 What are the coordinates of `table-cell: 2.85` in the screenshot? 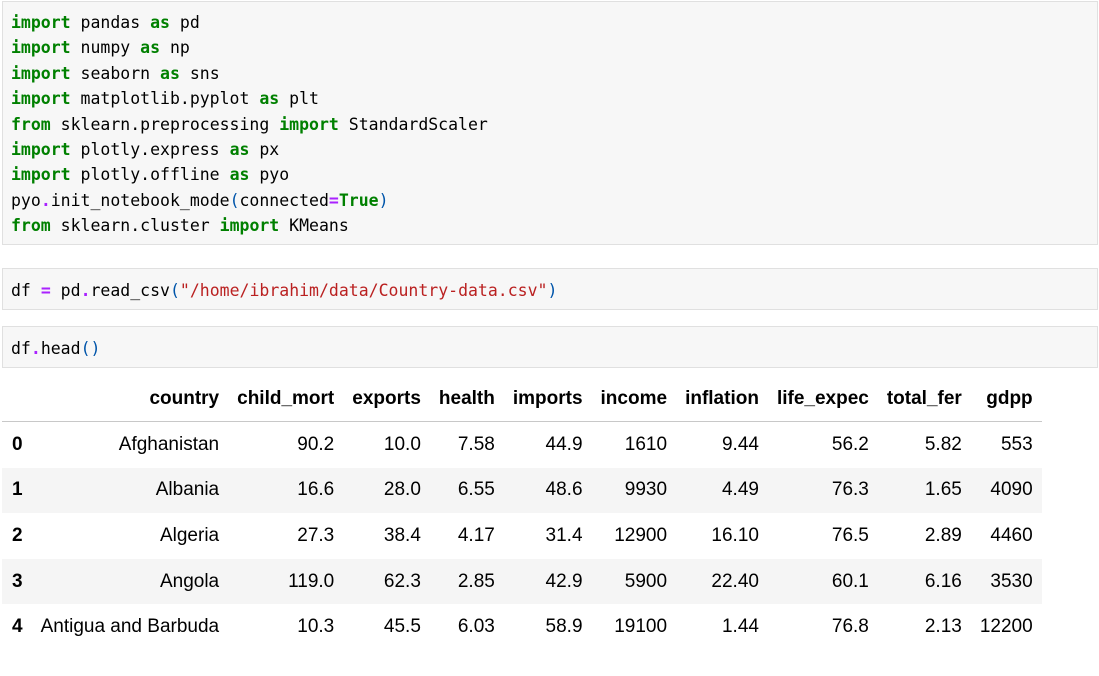 It's located at (476, 581).